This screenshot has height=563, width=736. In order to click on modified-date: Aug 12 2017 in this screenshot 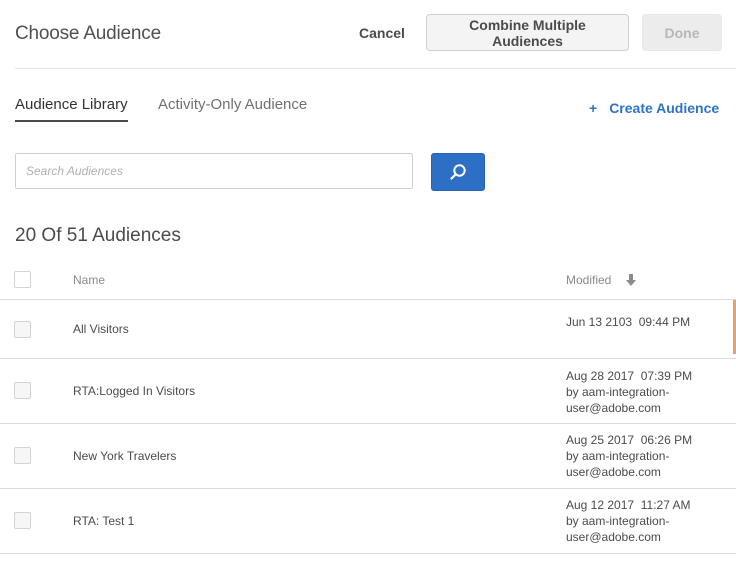, I will do `click(600, 505)`.